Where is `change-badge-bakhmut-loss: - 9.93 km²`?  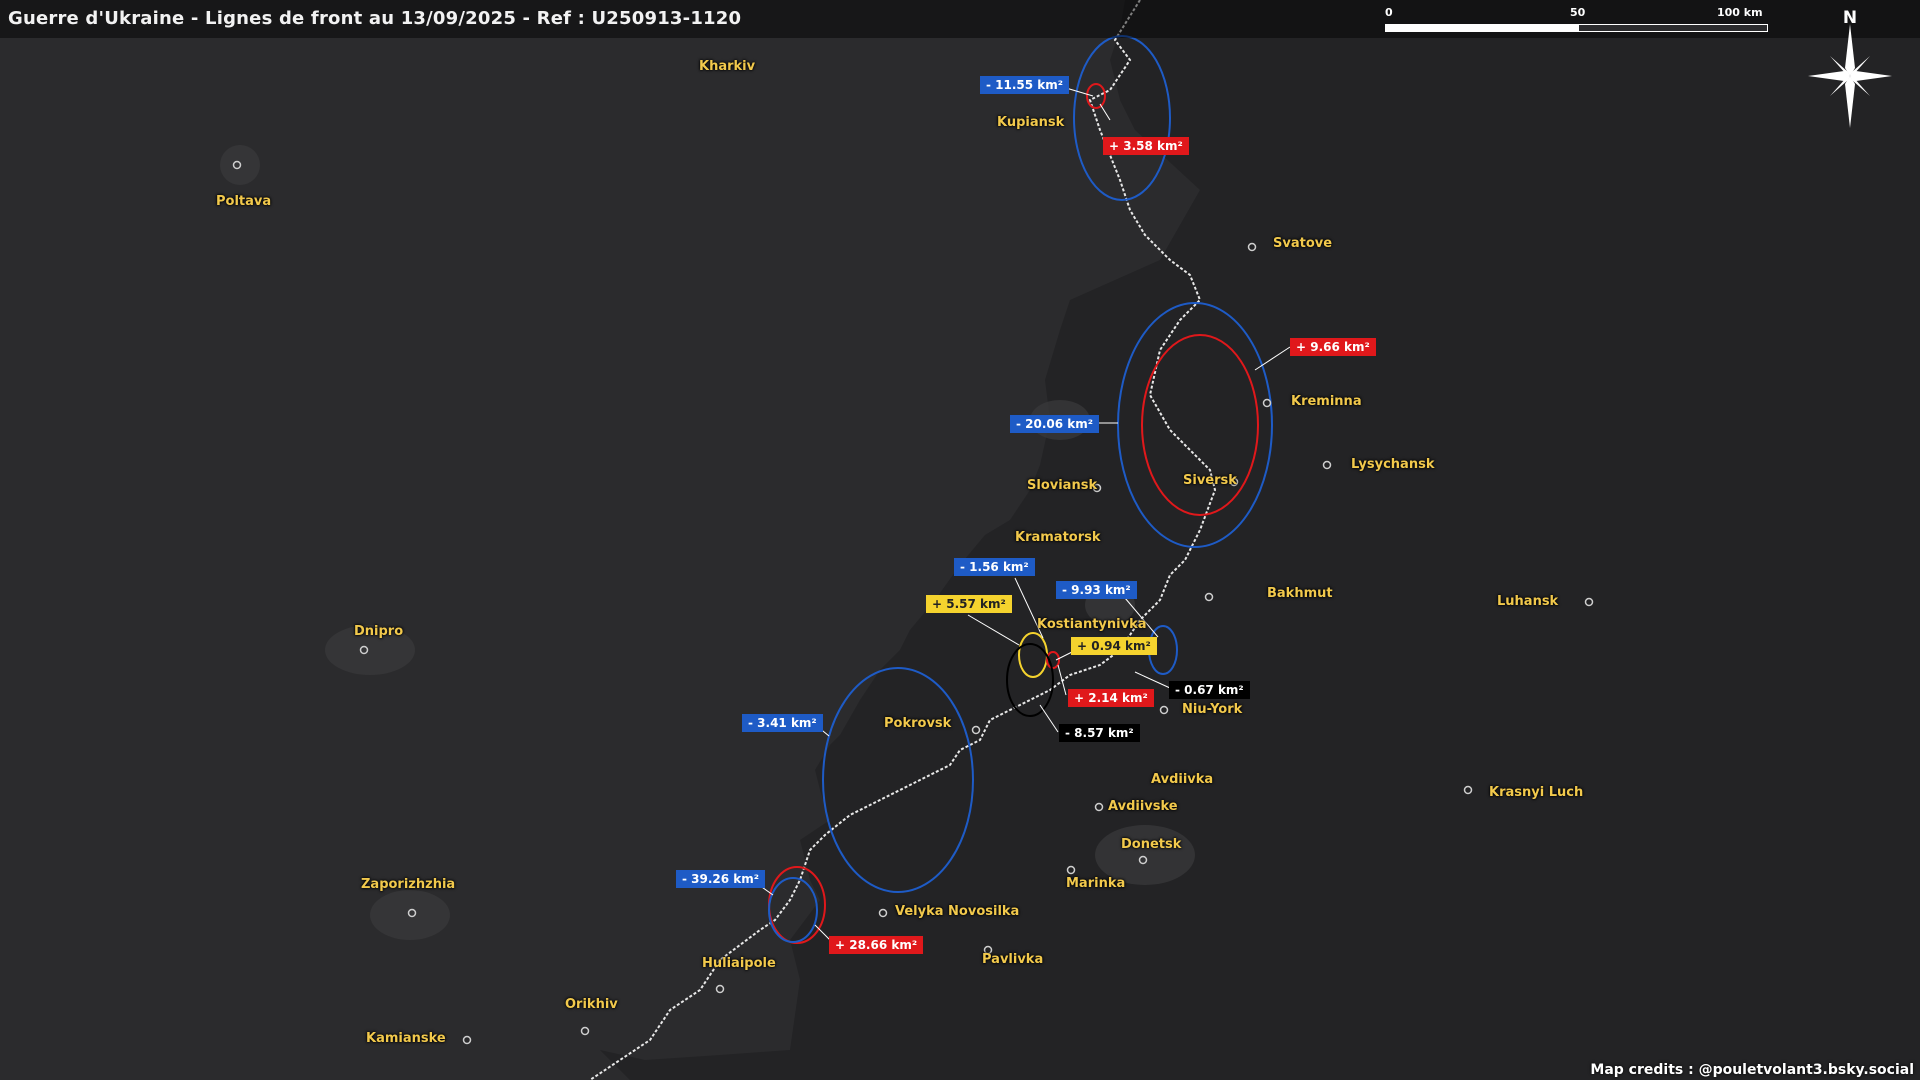
change-badge-bakhmut-loss: - 9.93 km² is located at coordinates (1096, 590).